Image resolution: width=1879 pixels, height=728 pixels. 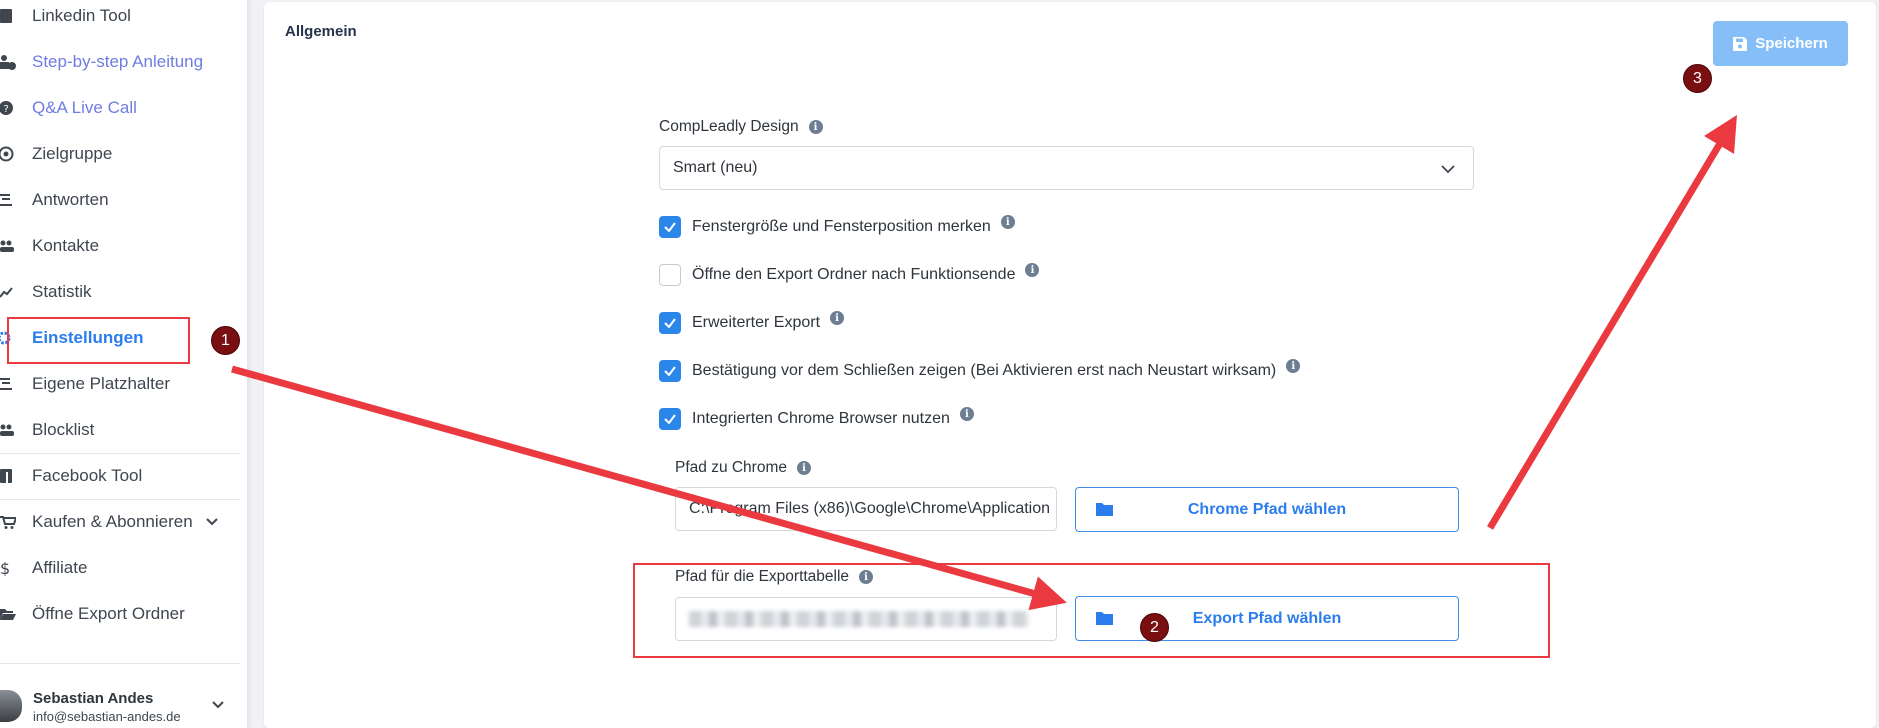 What do you see at coordinates (1697, 78) in the screenshot?
I see `annotation-badge-3: 3` at bounding box center [1697, 78].